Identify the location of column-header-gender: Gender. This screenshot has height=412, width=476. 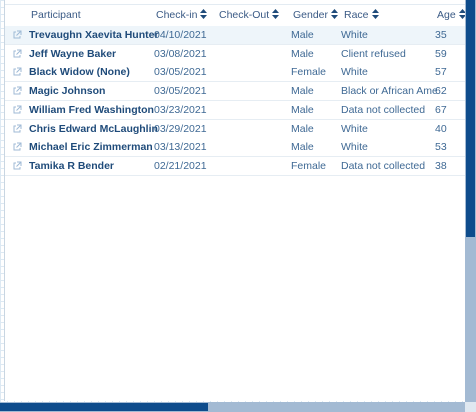
(316, 15).